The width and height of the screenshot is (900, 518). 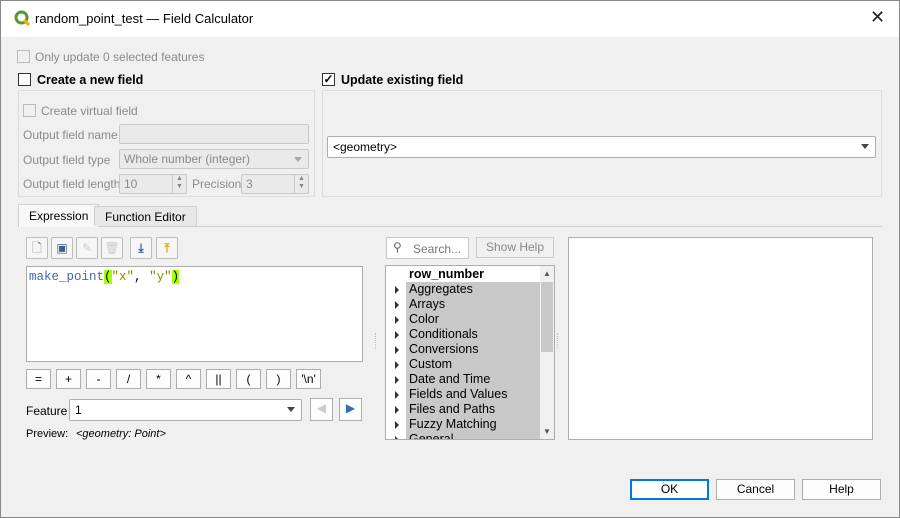 I want to click on precision-value: 3, so click(x=249, y=184).